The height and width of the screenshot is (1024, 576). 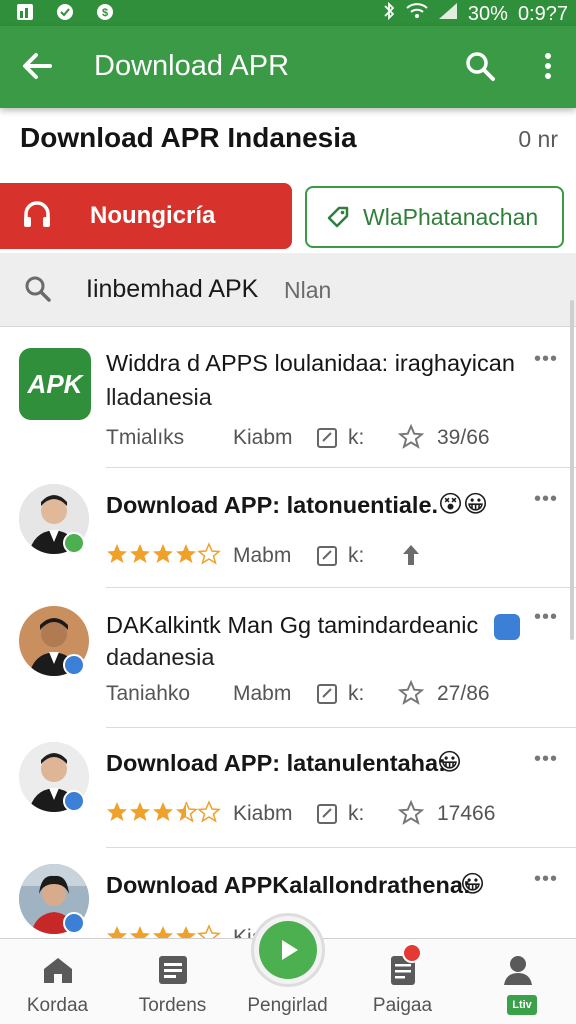 What do you see at coordinates (25, 12) in the screenshot?
I see `app-icon` at bounding box center [25, 12].